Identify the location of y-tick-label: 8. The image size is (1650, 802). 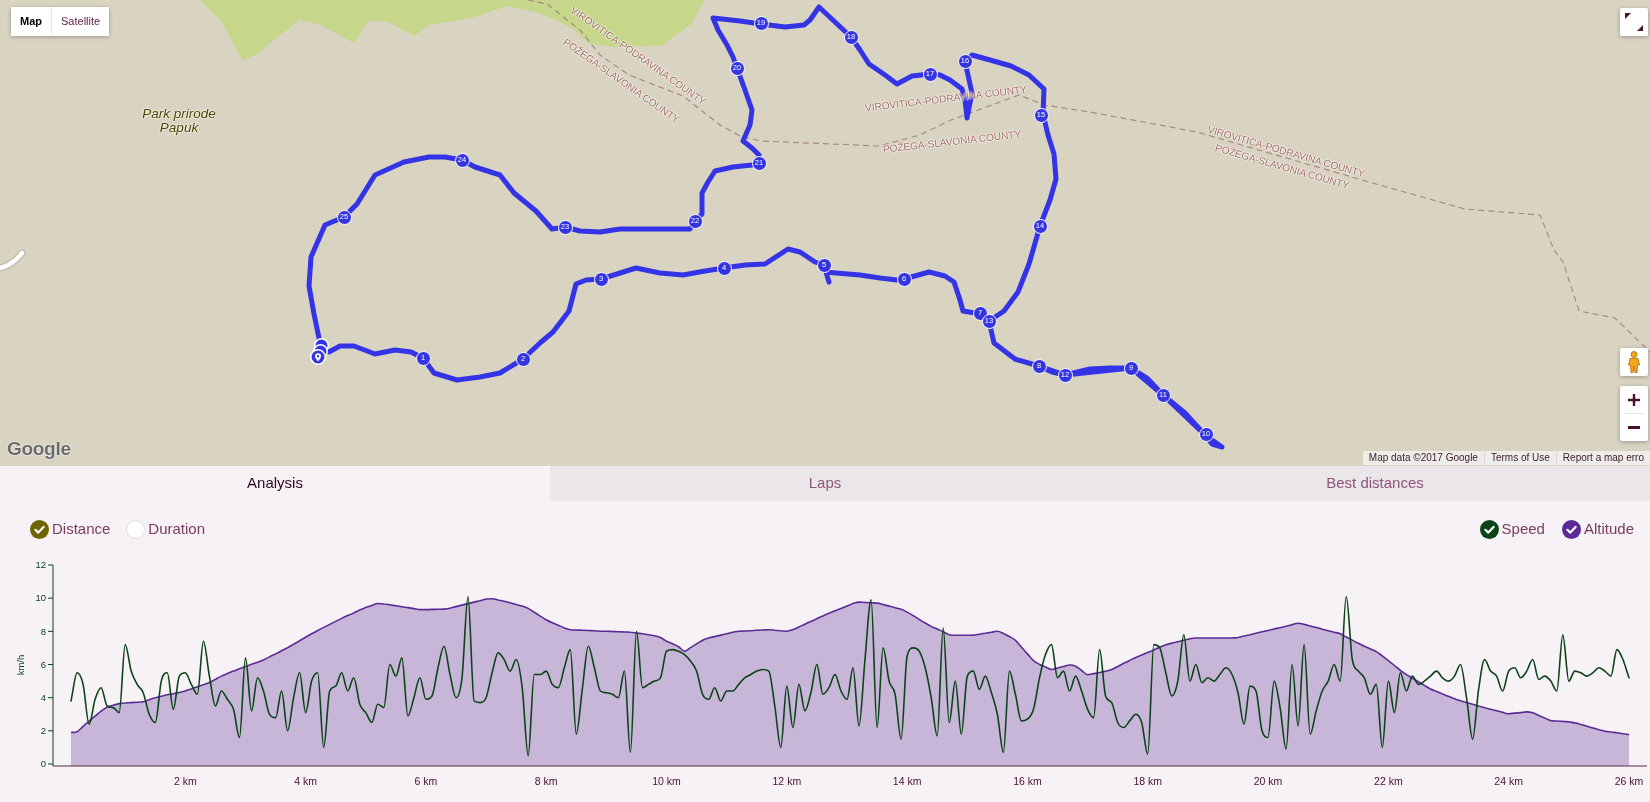
(43, 631).